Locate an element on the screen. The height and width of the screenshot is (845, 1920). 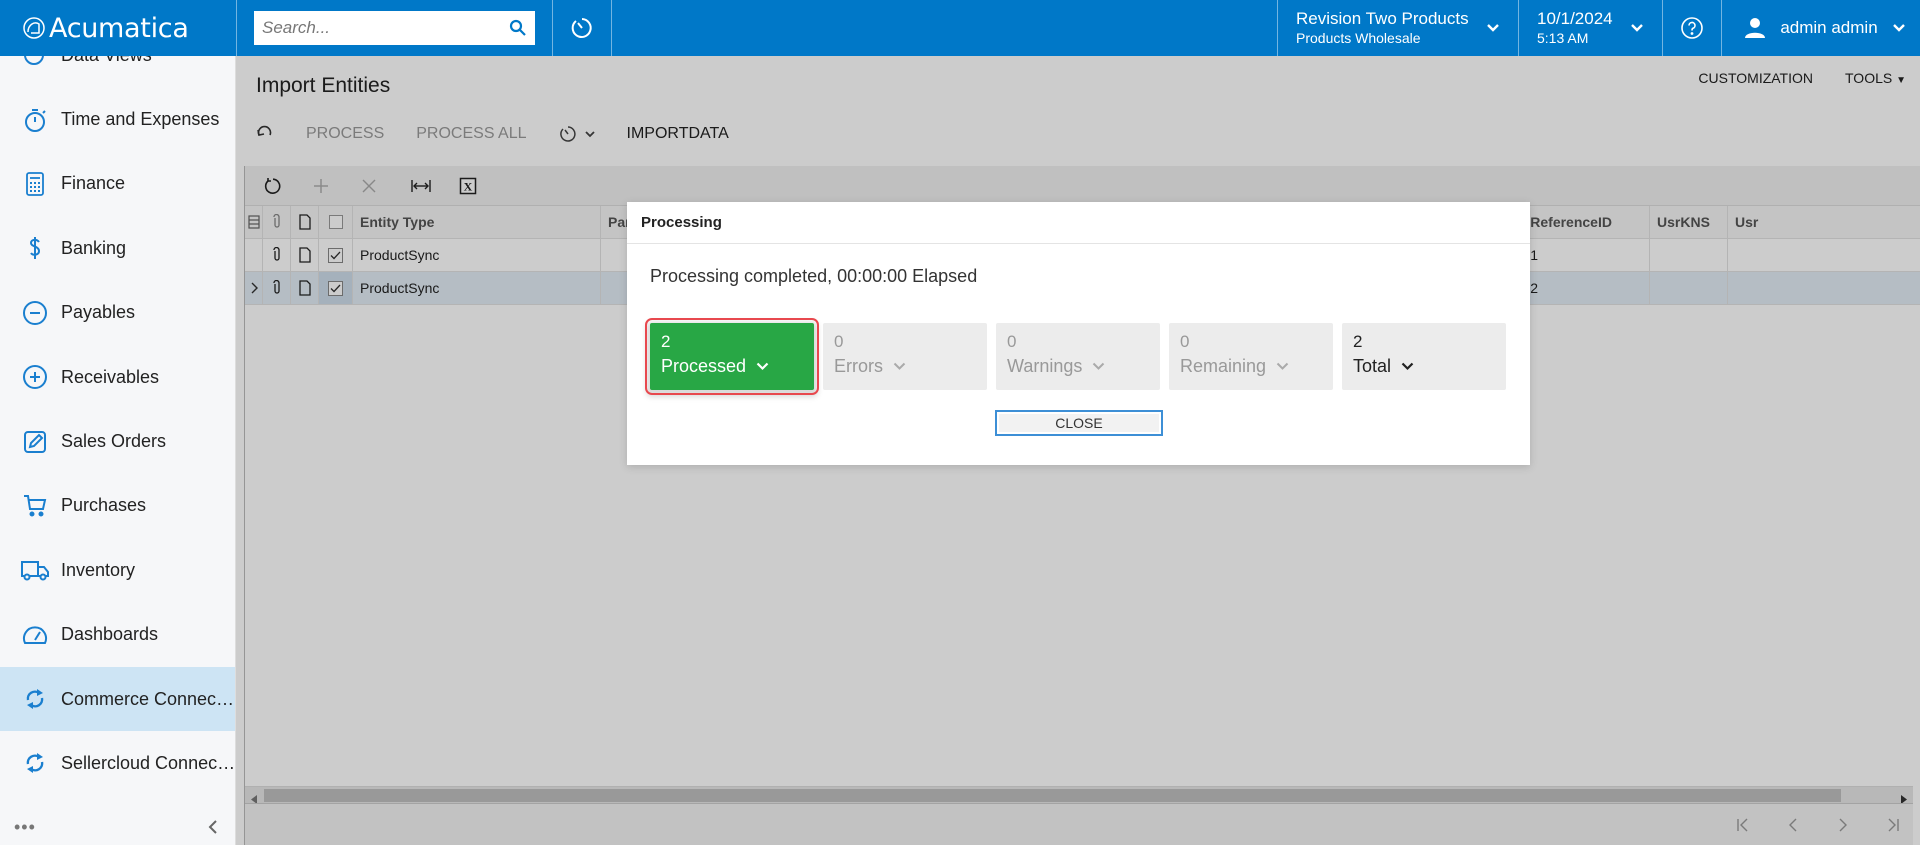
company-name: Revision Two Products is located at coordinates (1382, 18).